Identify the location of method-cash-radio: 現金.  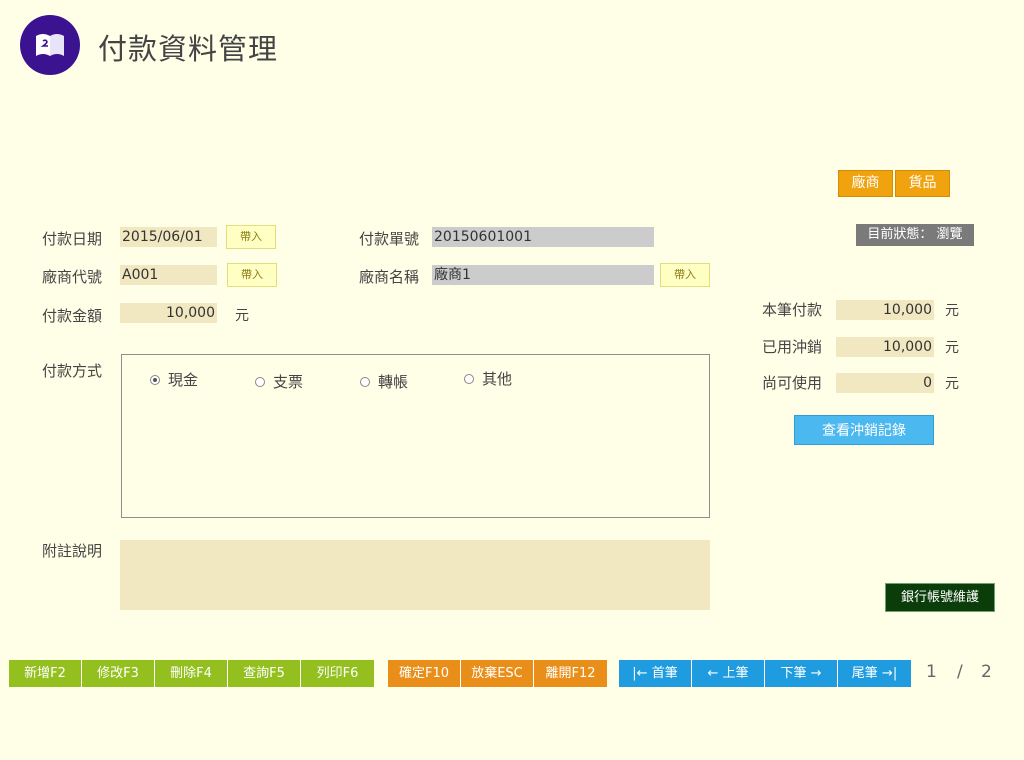
(174, 379).